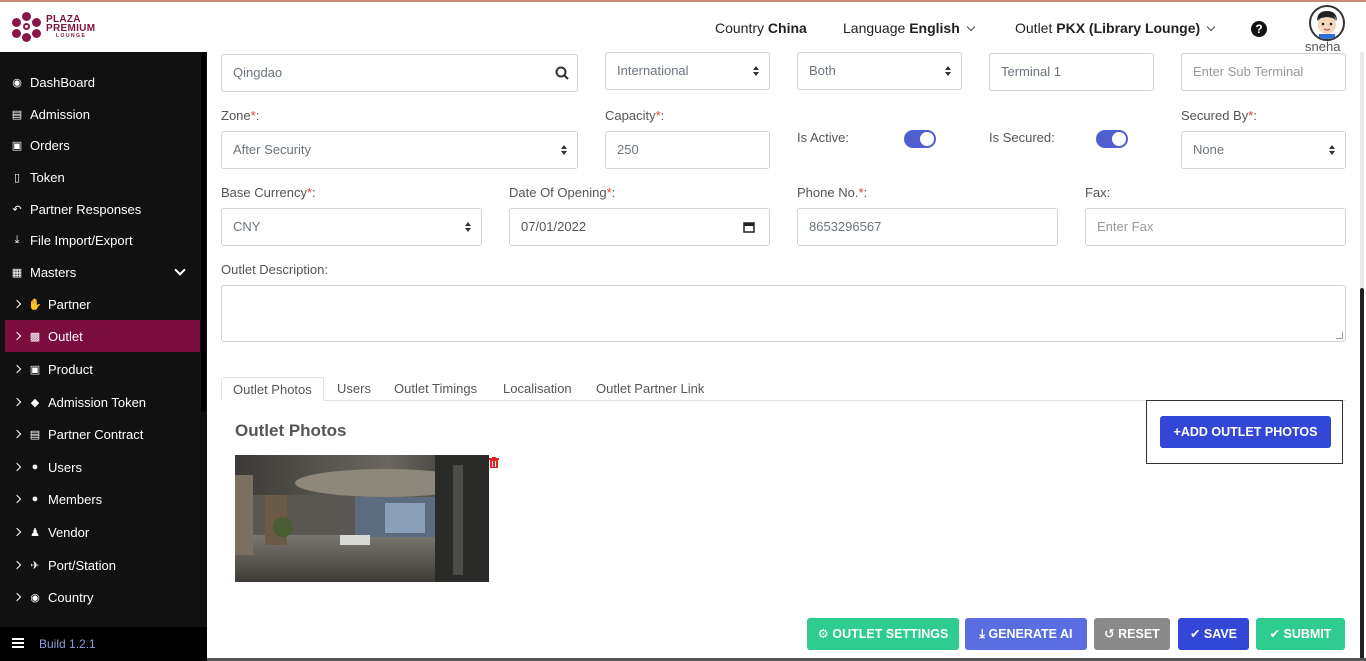 Image resolution: width=1366 pixels, height=661 pixels. Describe the element at coordinates (35, 467) in the screenshot. I see `user-icon: ●` at that location.